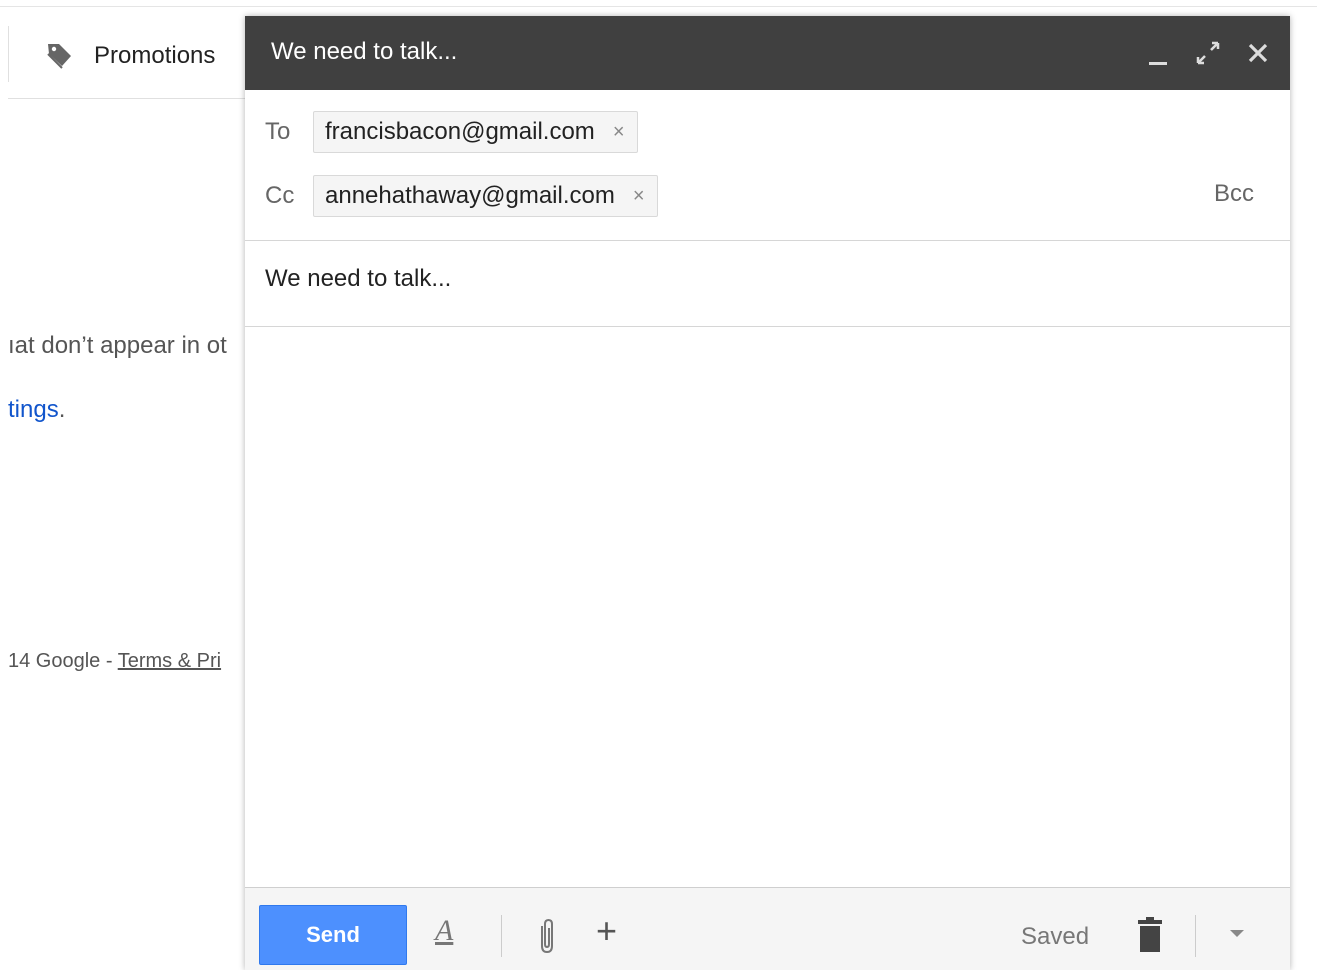  What do you see at coordinates (59, 56) in the screenshot?
I see `tag-icon` at bounding box center [59, 56].